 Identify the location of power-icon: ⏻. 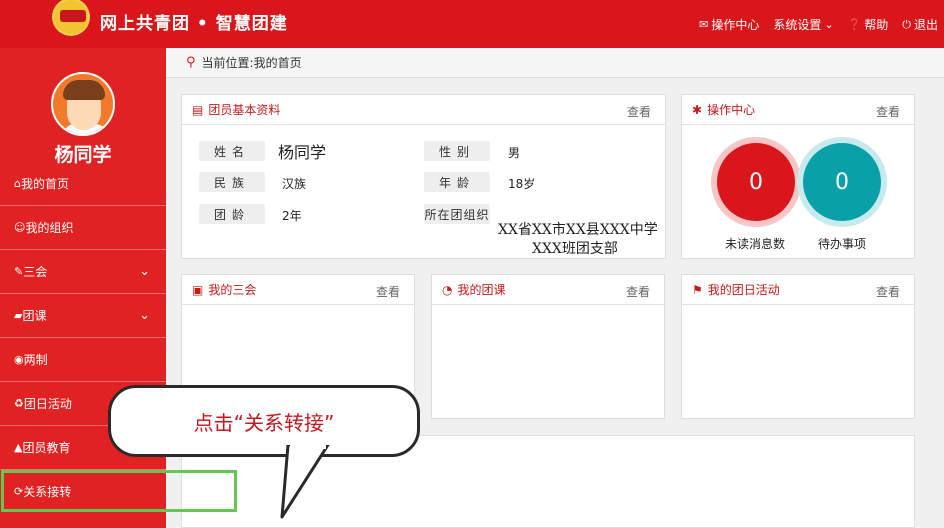
(906, 24).